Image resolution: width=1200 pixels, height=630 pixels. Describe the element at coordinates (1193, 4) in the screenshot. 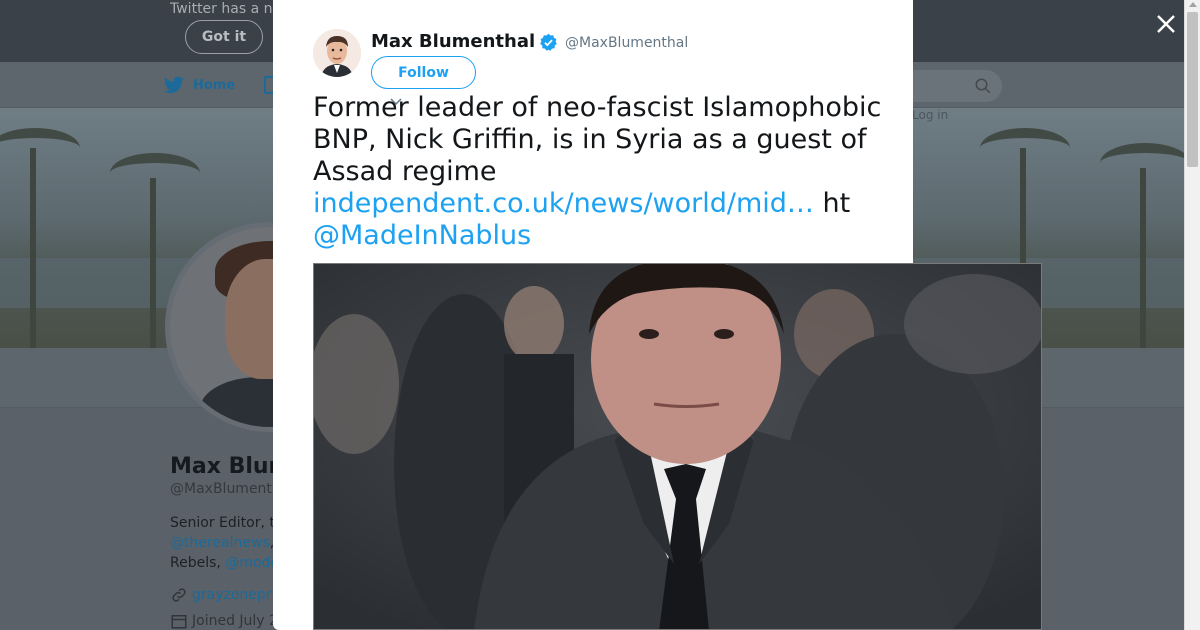

I see `scroll-up-arrow` at that location.